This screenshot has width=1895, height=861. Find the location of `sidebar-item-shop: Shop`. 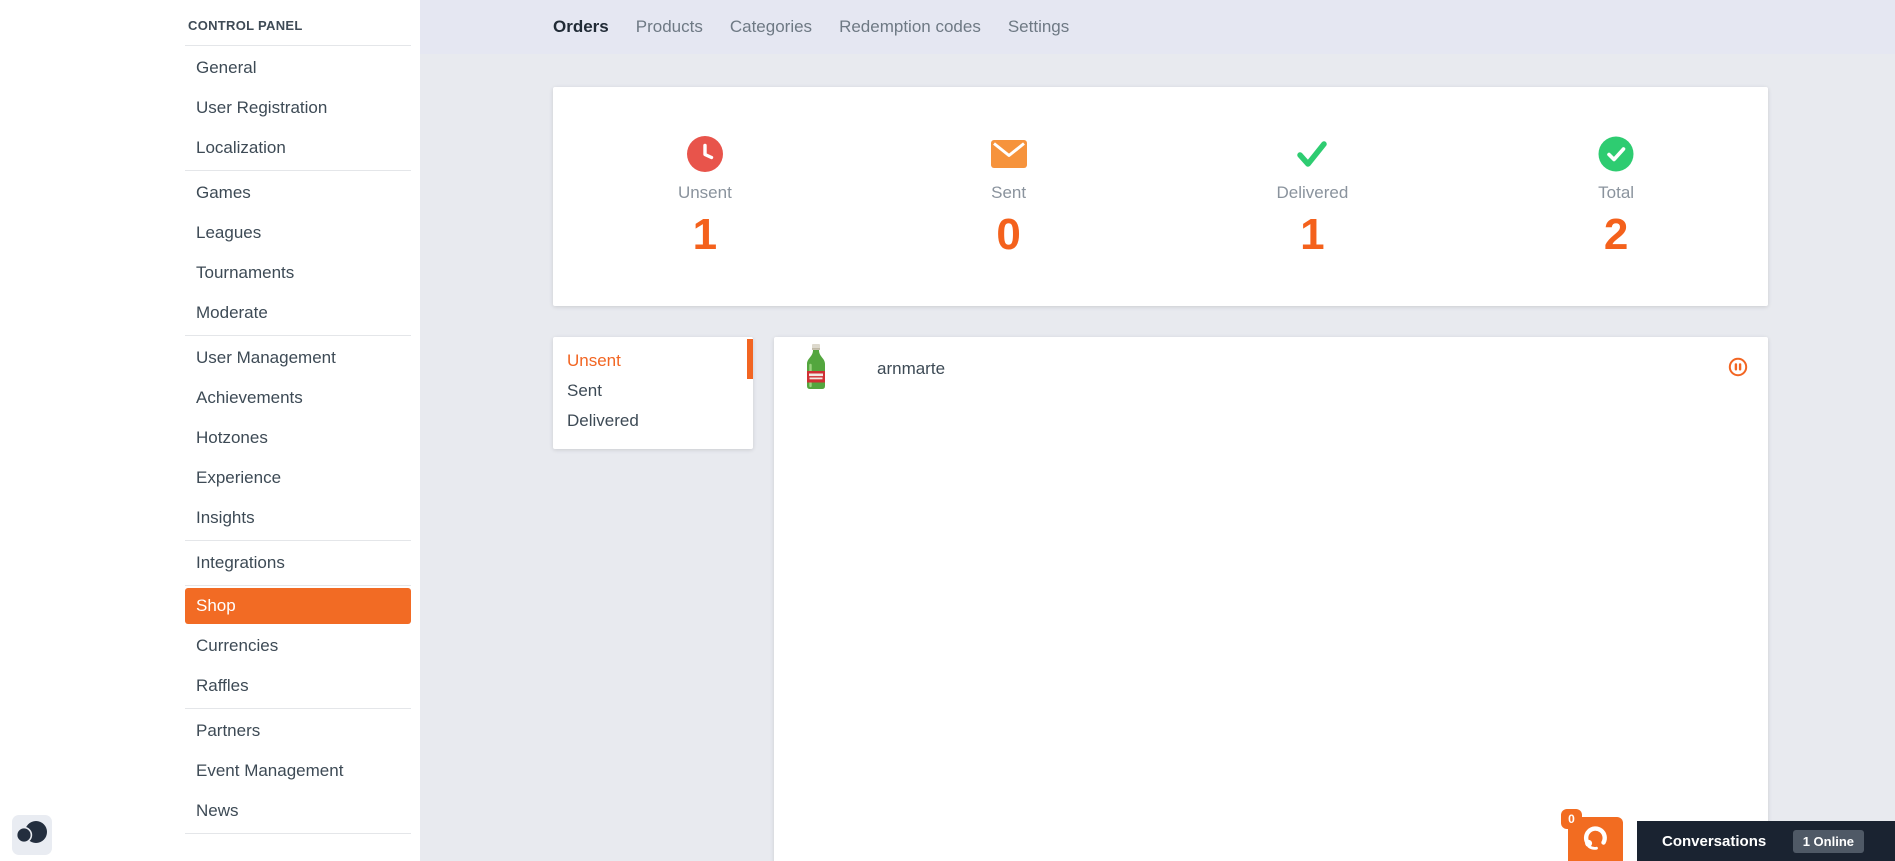

sidebar-item-shop: Shop is located at coordinates (298, 606).